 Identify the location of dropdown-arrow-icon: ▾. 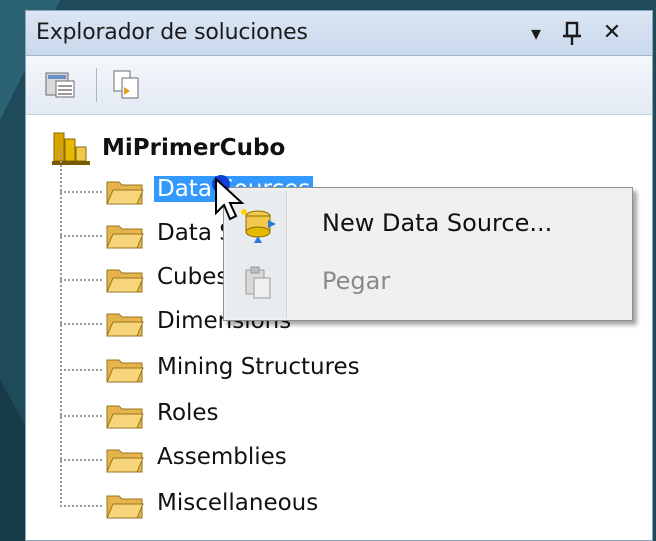
(536, 33).